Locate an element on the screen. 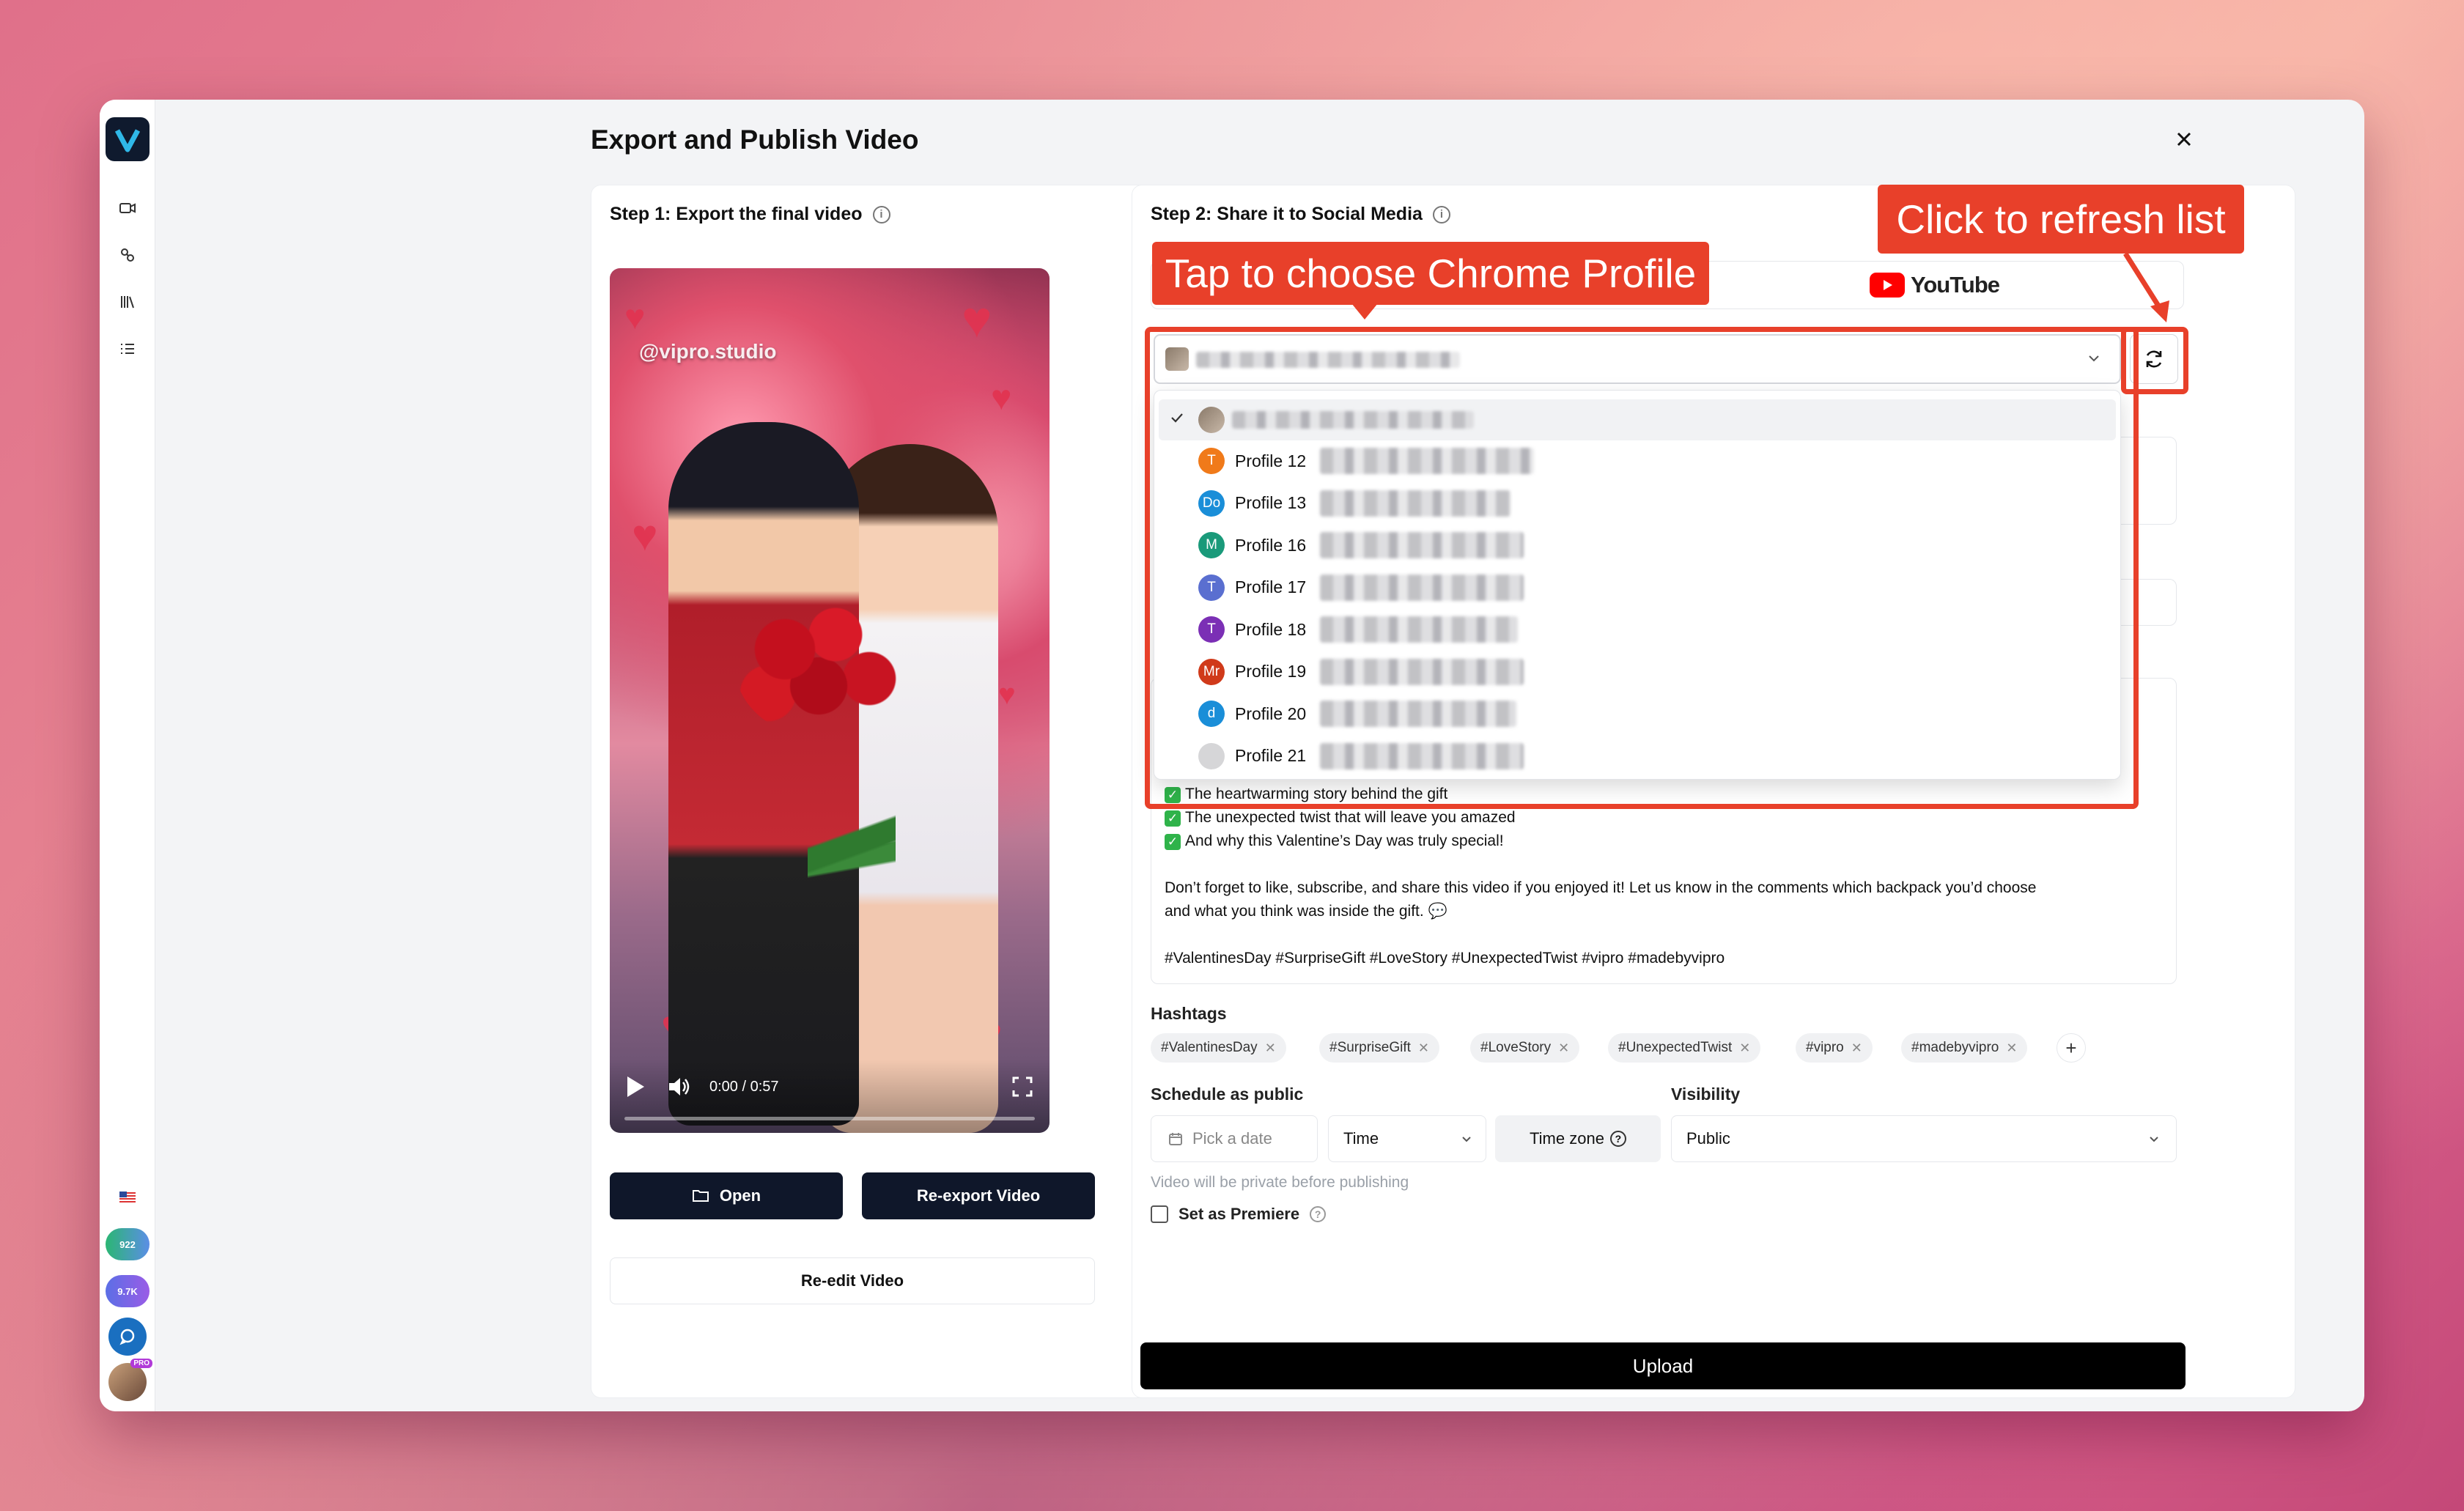  annotation-profile-box is located at coordinates (1642, 568).